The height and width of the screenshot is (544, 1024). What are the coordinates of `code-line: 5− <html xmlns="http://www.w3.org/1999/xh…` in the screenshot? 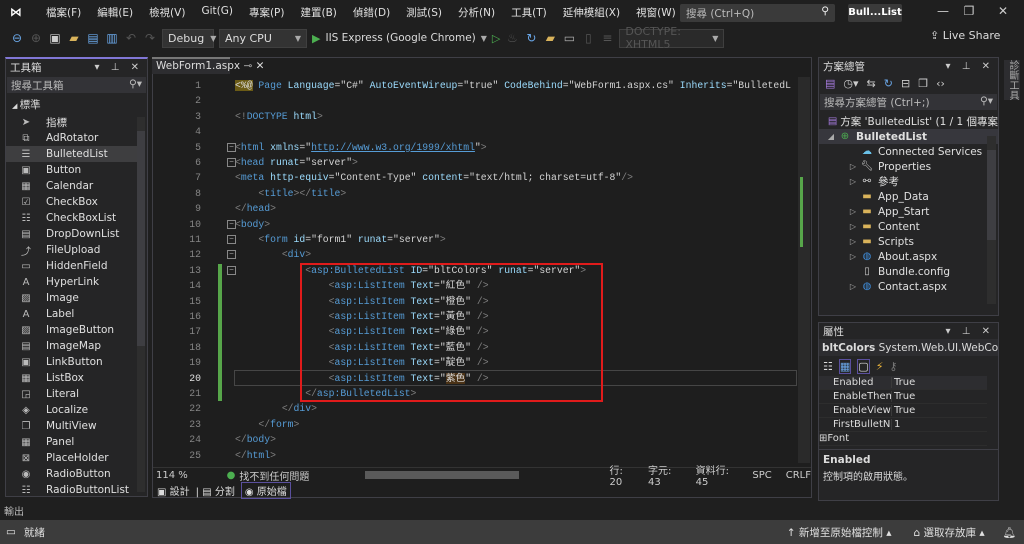 It's located at (475, 147).